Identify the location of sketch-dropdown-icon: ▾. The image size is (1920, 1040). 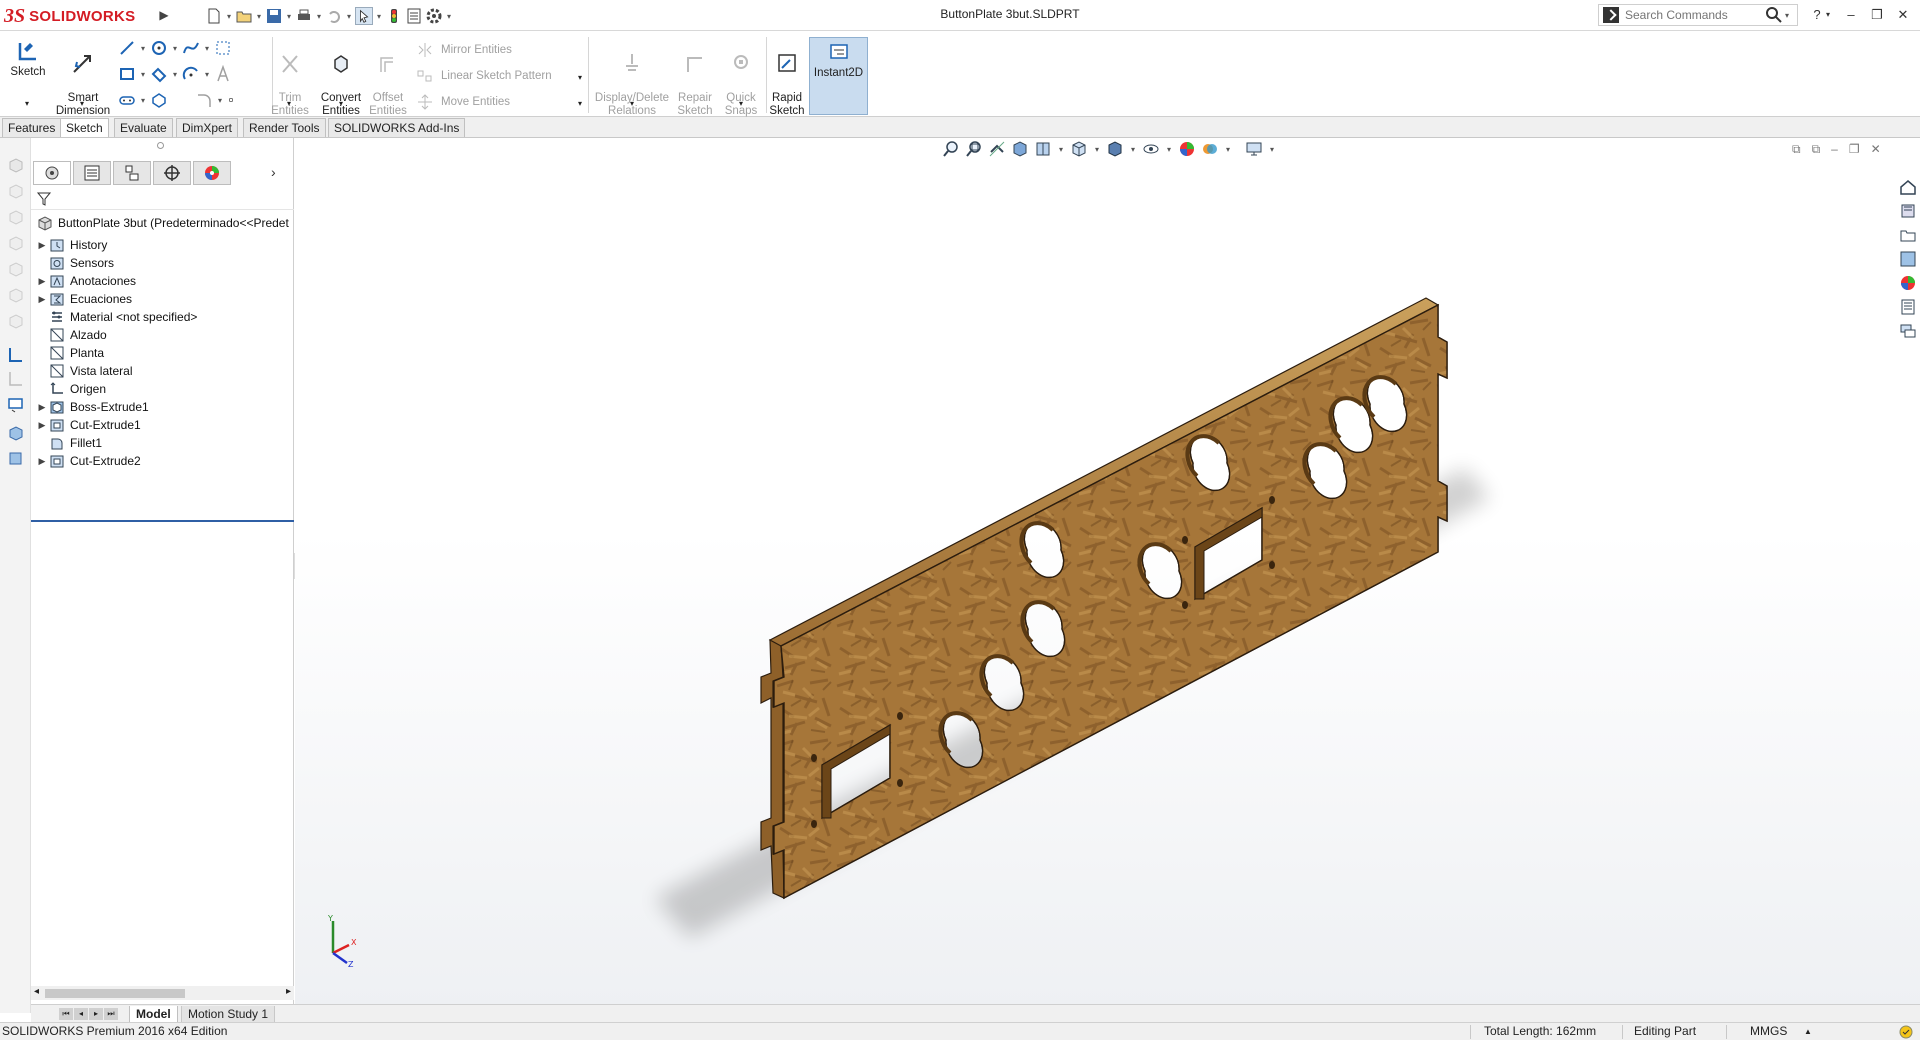
(27, 103).